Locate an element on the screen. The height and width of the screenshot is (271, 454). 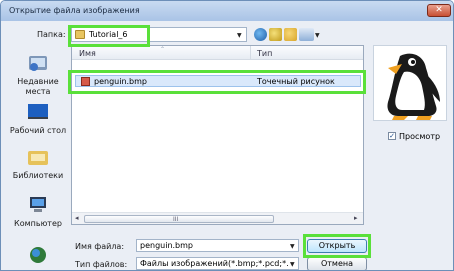
preview-checkbox: ✓ is located at coordinates (392, 136).